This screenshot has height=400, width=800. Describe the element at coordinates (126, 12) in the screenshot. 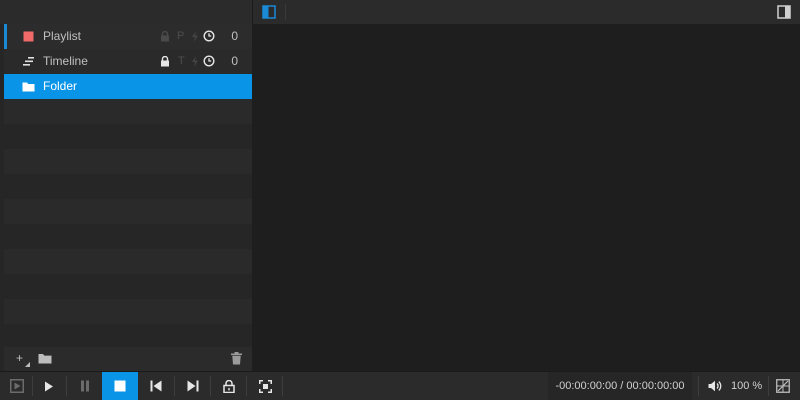

I see `sidebar-header` at that location.